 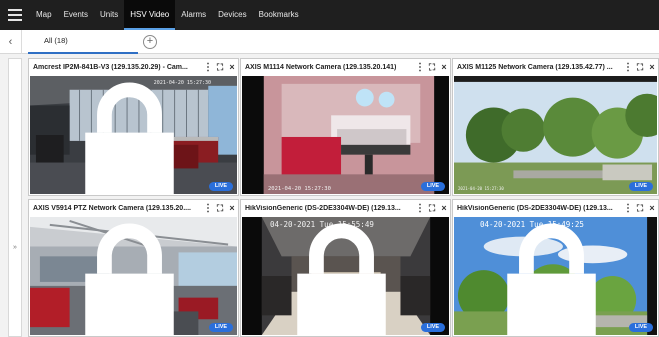 What do you see at coordinates (44, 15) in the screenshot?
I see `nav-item-map: Map` at bounding box center [44, 15].